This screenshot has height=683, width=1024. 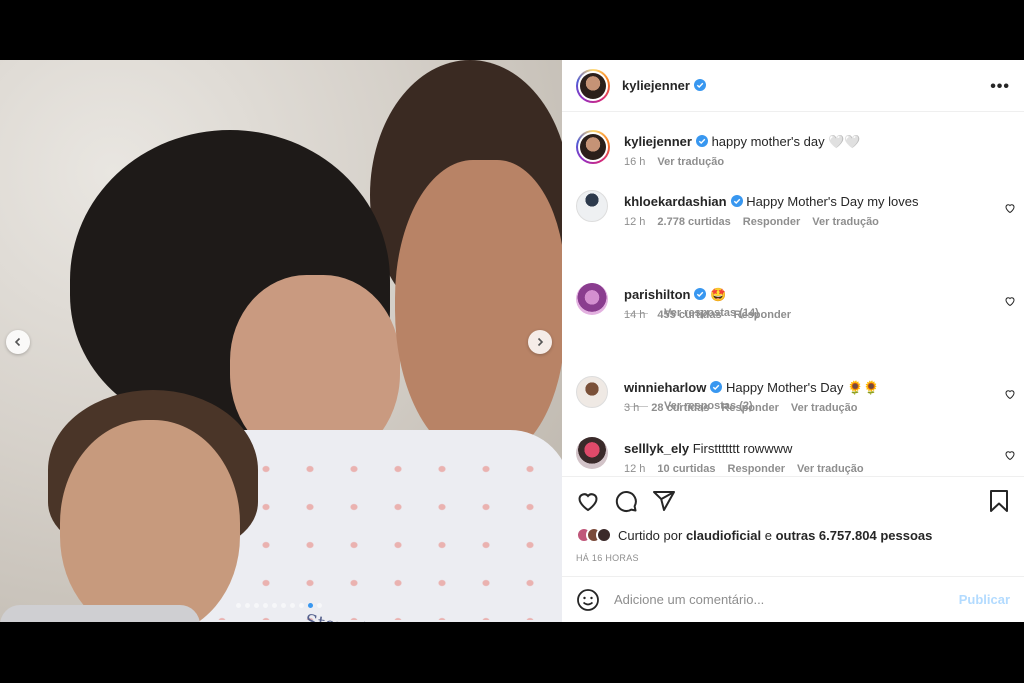 I want to click on heart-icon, so click(x=588, y=501).